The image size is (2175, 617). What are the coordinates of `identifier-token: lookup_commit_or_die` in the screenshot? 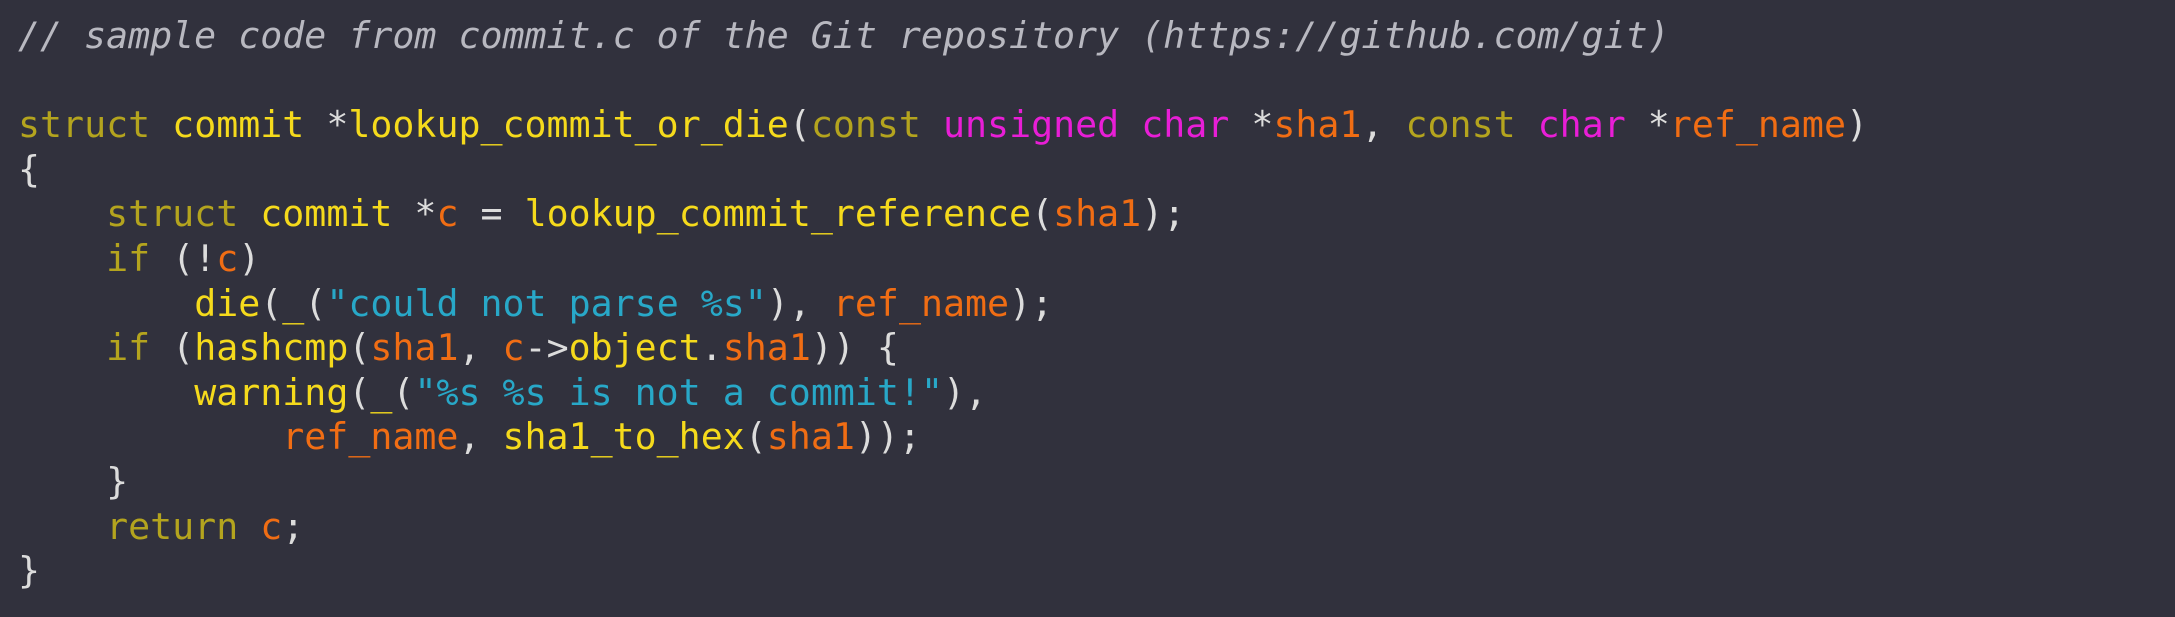 It's located at (568, 125).